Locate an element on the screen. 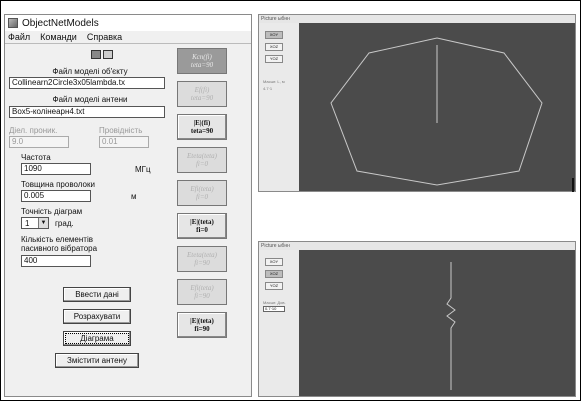 This screenshot has height=401, width=581. diagram-type-button-4: Efi(teta) fi=0 is located at coordinates (202, 193).